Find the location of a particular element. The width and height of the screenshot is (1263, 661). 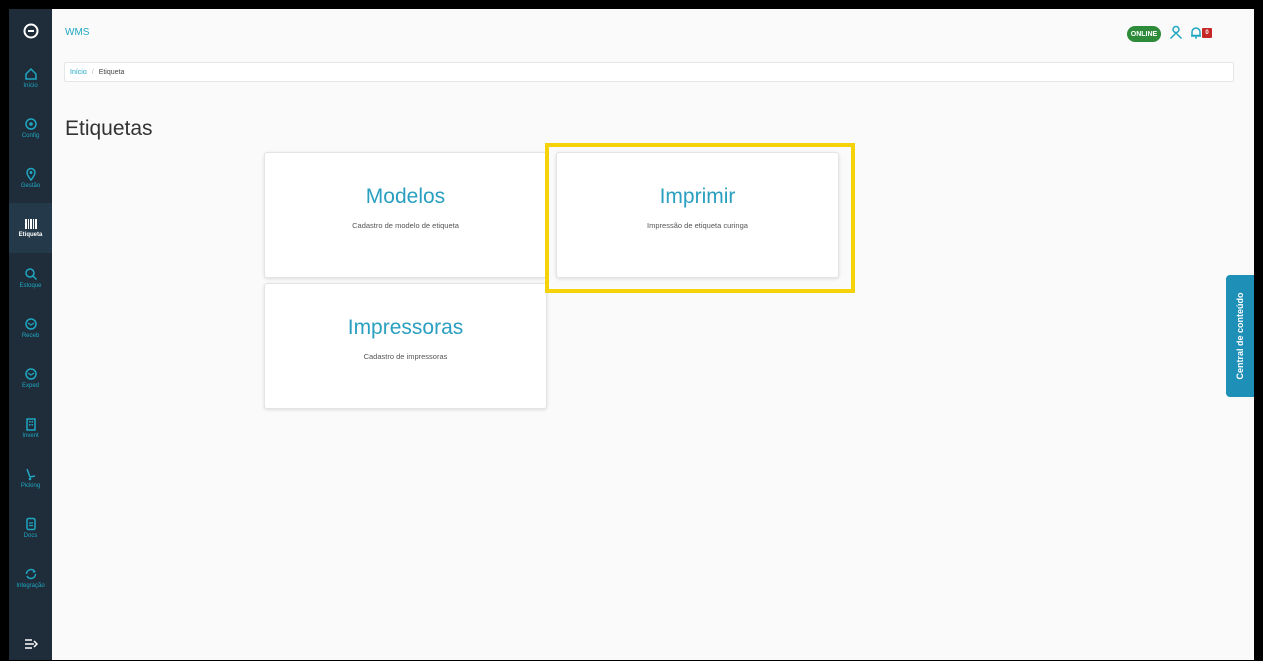

card-title: Modelos is located at coordinates (405, 196).